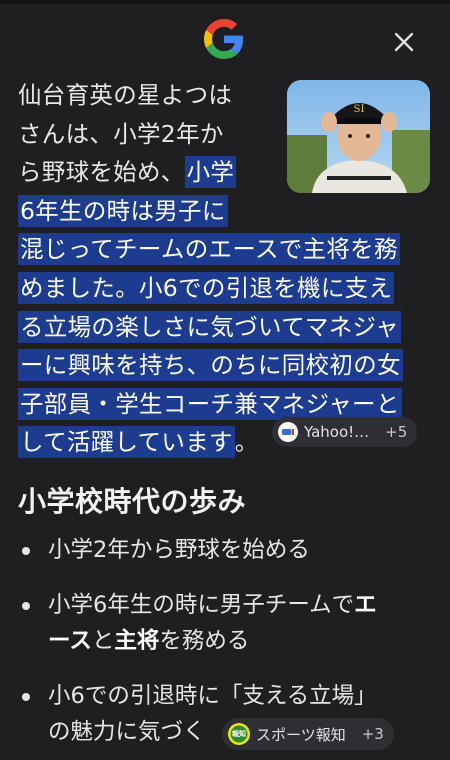  What do you see at coordinates (301, 734) in the screenshot?
I see `source-label: スポーツ報知` at bounding box center [301, 734].